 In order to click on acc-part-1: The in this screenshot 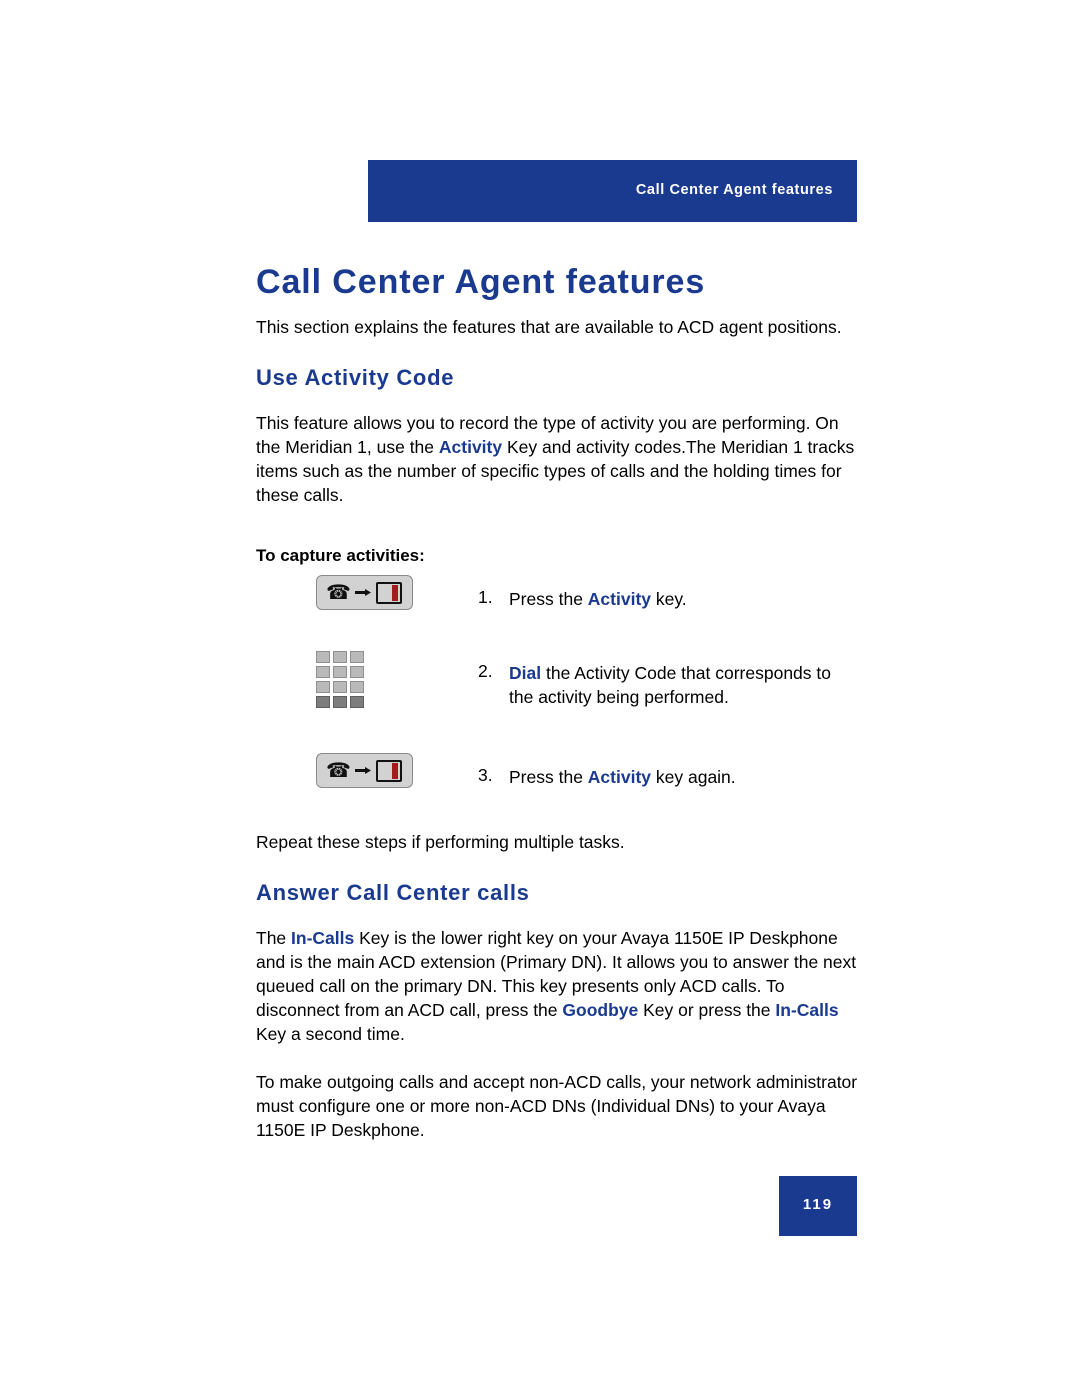, I will do `click(274, 938)`.